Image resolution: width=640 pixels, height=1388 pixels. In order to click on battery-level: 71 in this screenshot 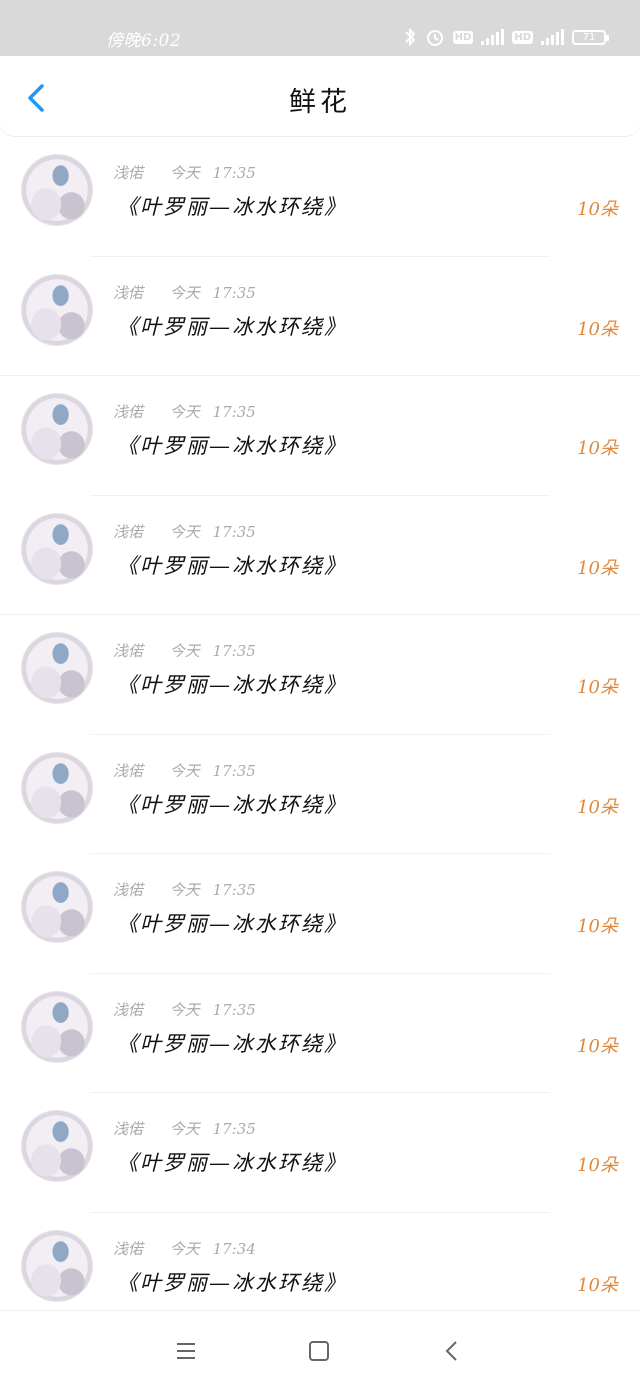, I will do `click(589, 37)`.